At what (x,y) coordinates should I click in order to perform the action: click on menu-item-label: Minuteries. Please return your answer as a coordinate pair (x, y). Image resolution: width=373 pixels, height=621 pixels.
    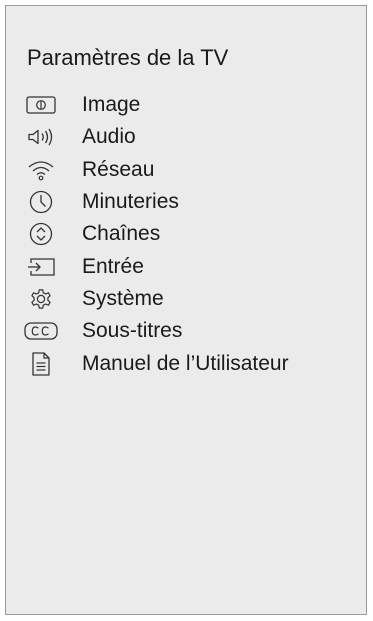
    Looking at the image, I should click on (130, 202).